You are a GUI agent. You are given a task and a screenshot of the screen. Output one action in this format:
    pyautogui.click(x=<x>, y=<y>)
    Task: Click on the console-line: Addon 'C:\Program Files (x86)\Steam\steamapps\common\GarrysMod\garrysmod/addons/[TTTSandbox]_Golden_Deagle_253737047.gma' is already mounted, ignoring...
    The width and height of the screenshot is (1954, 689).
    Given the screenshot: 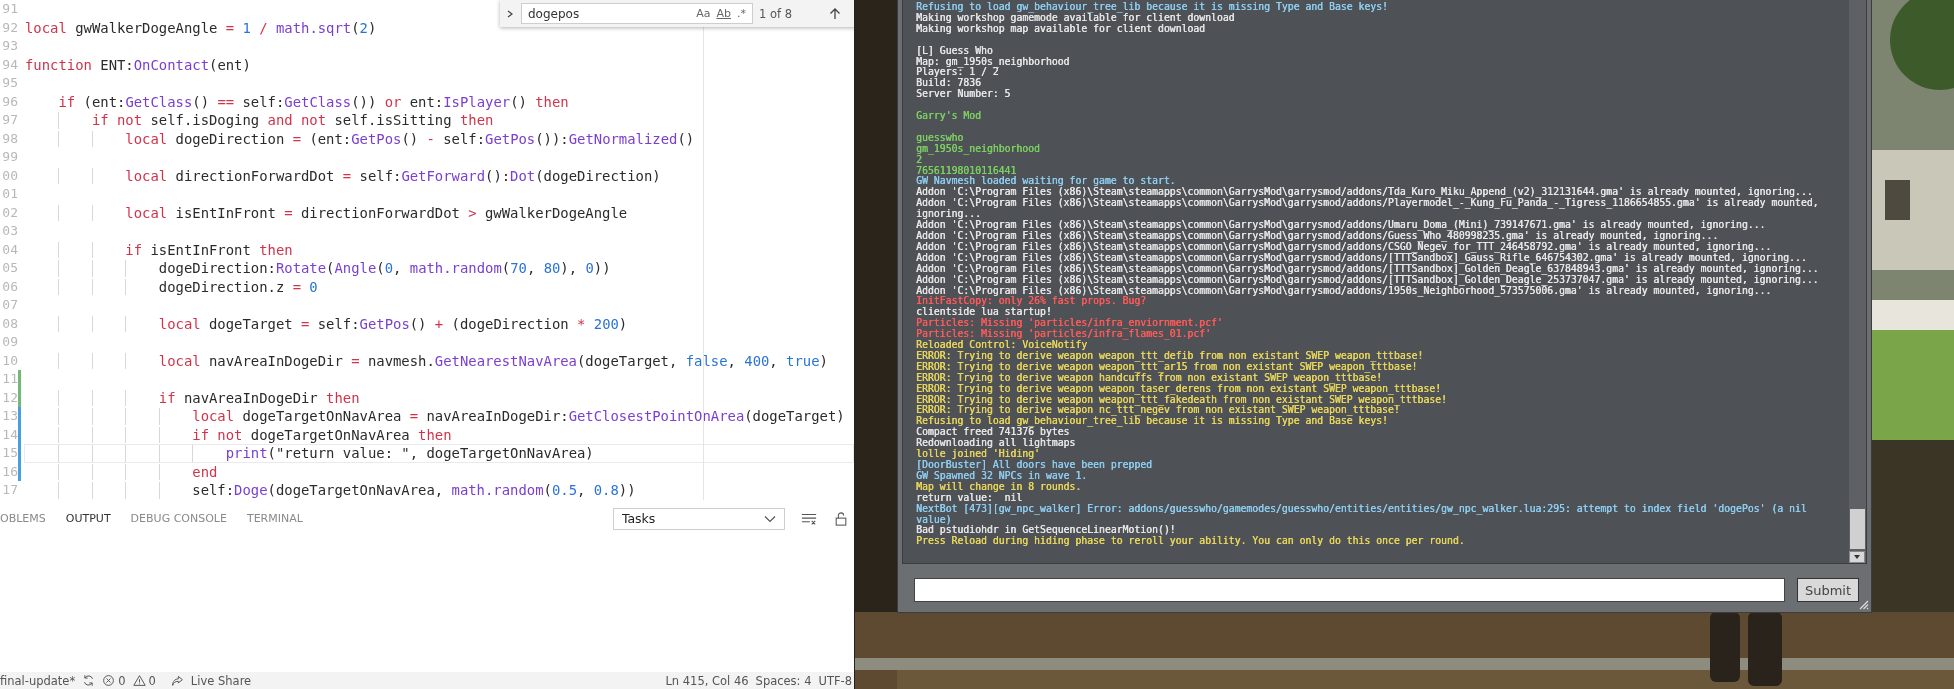 What is the action you would take?
    pyautogui.click(x=1367, y=280)
    